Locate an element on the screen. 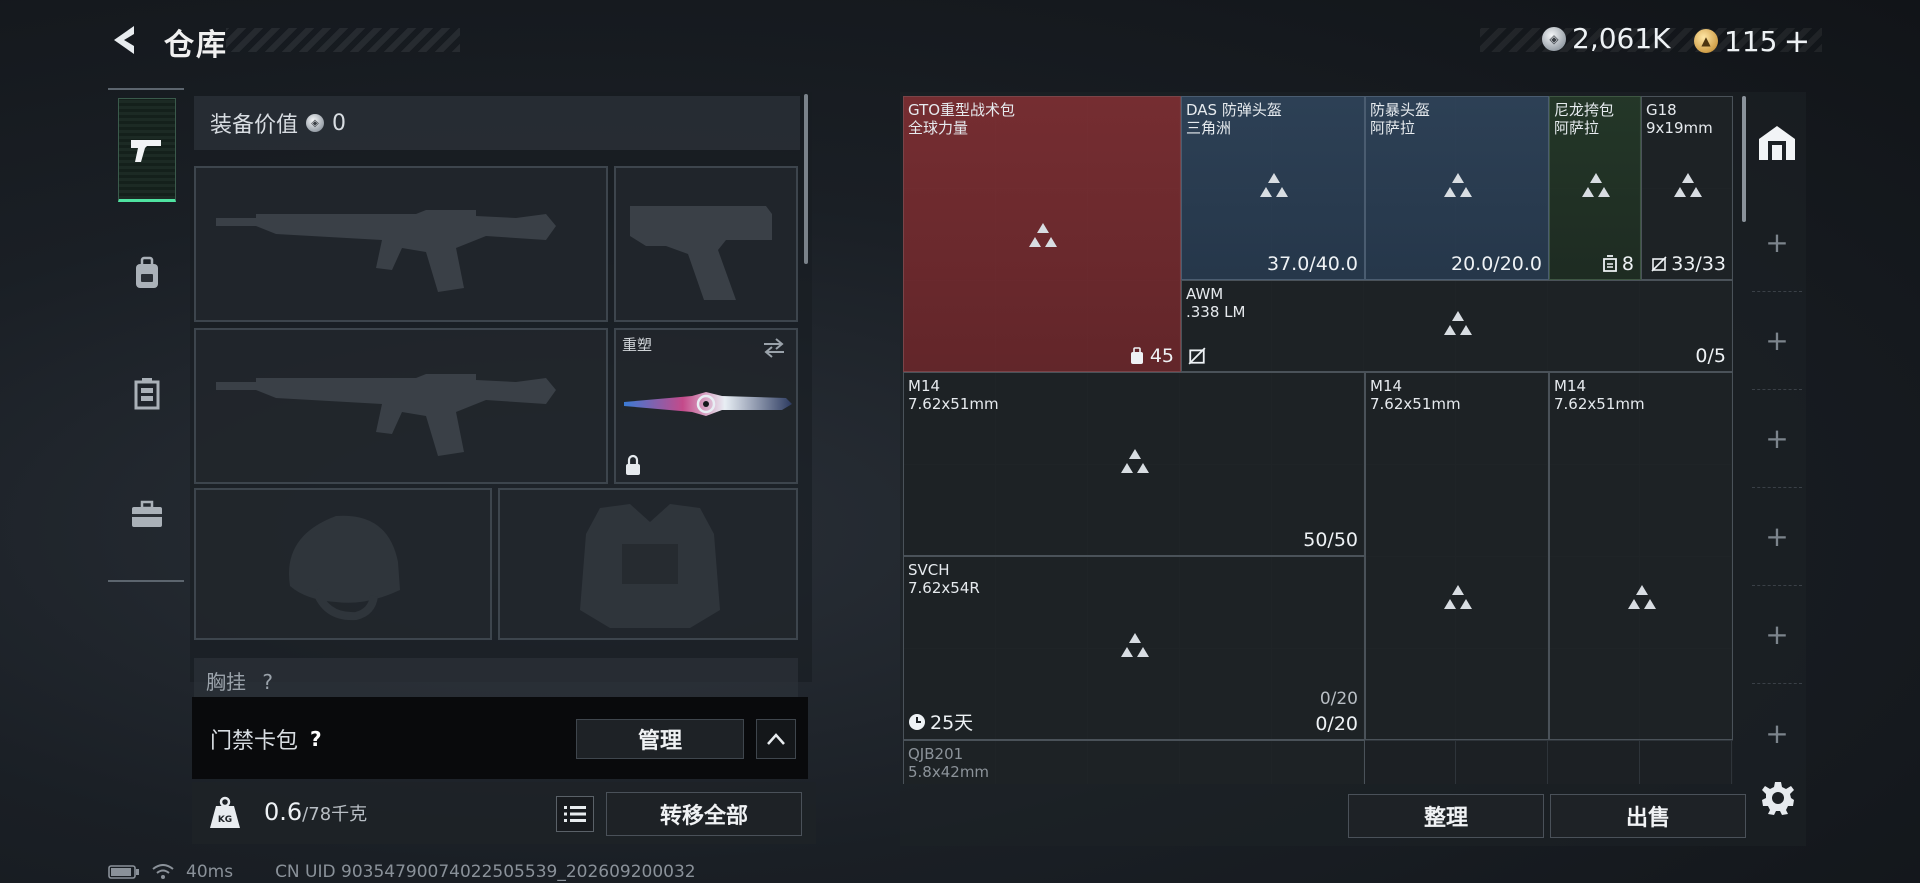 This screenshot has width=1920, height=883. item-sub: 5.8x42mm is located at coordinates (949, 772).